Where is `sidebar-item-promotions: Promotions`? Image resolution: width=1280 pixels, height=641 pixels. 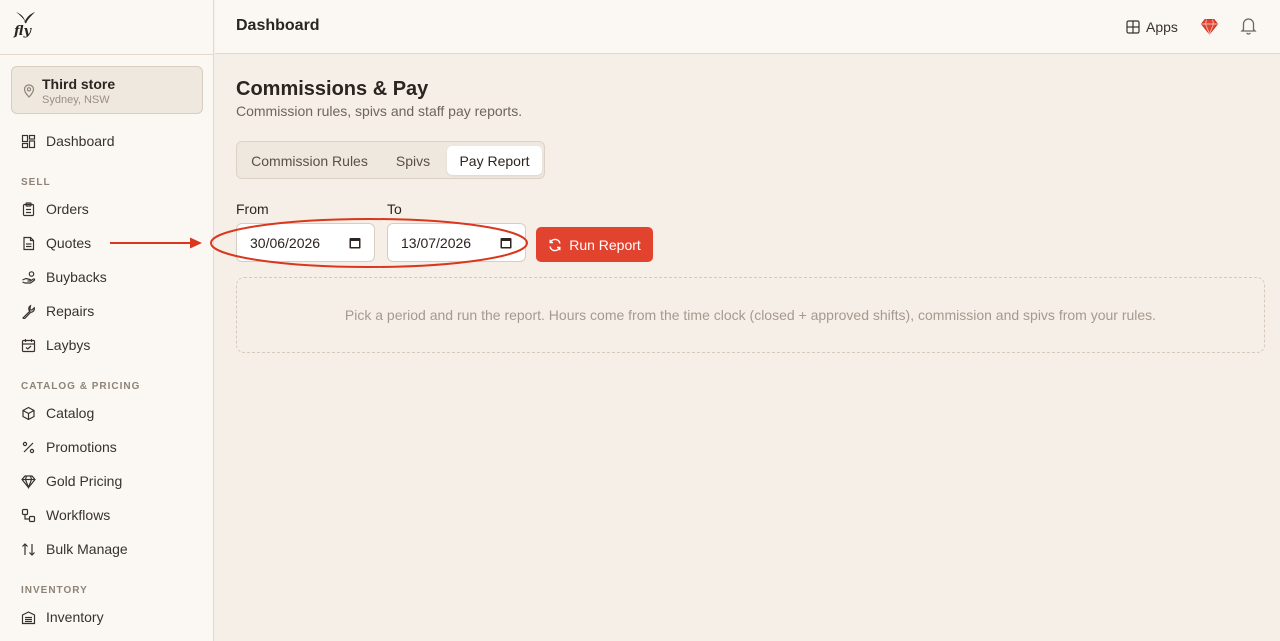 sidebar-item-promotions: Promotions is located at coordinates (107, 447).